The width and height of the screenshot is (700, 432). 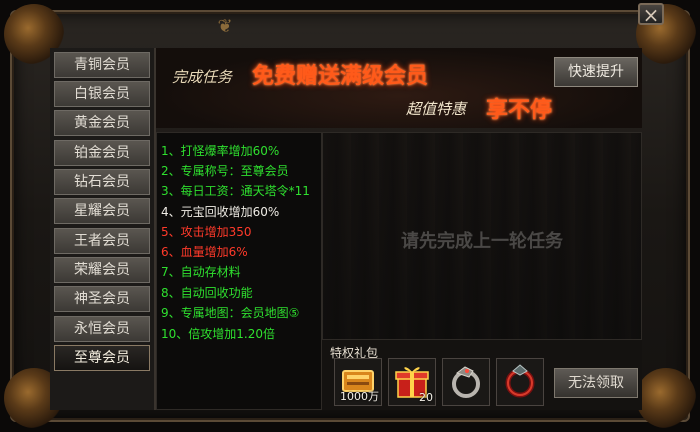 I want to click on red-ring-icon, so click(x=520, y=381).